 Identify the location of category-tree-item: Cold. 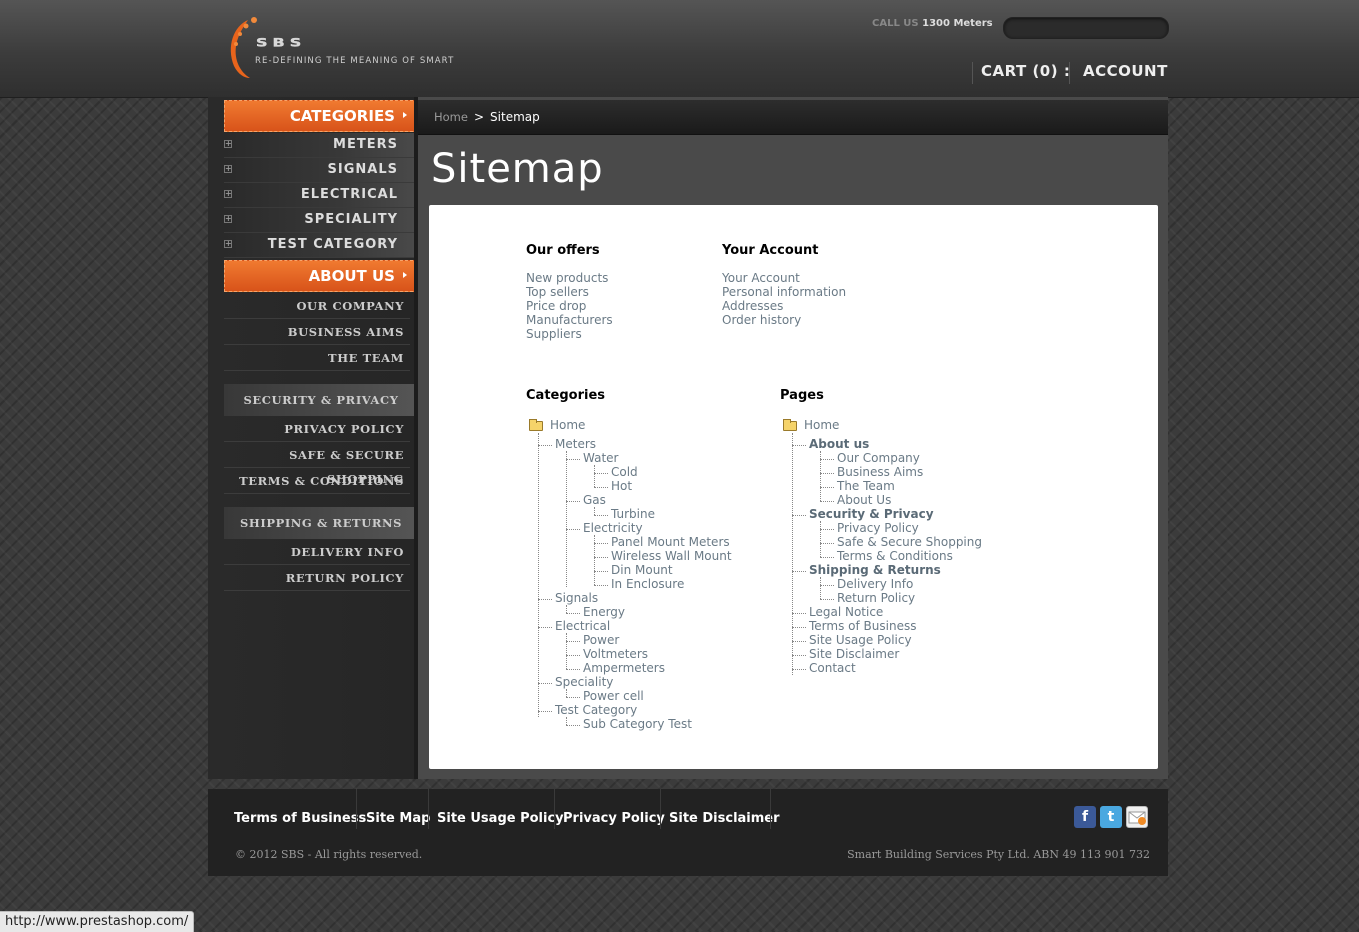
(624, 472).